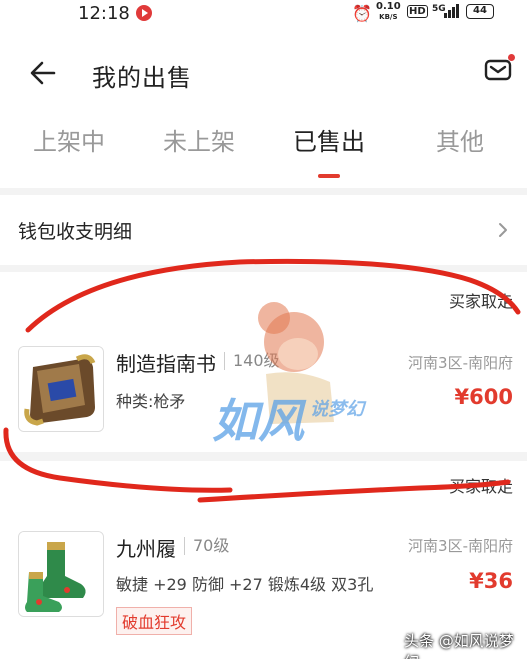 Image resolution: width=527 pixels, height=659 pixels. Describe the element at coordinates (142, 78) in the screenshot. I see `page-title: 我的出售` at that location.